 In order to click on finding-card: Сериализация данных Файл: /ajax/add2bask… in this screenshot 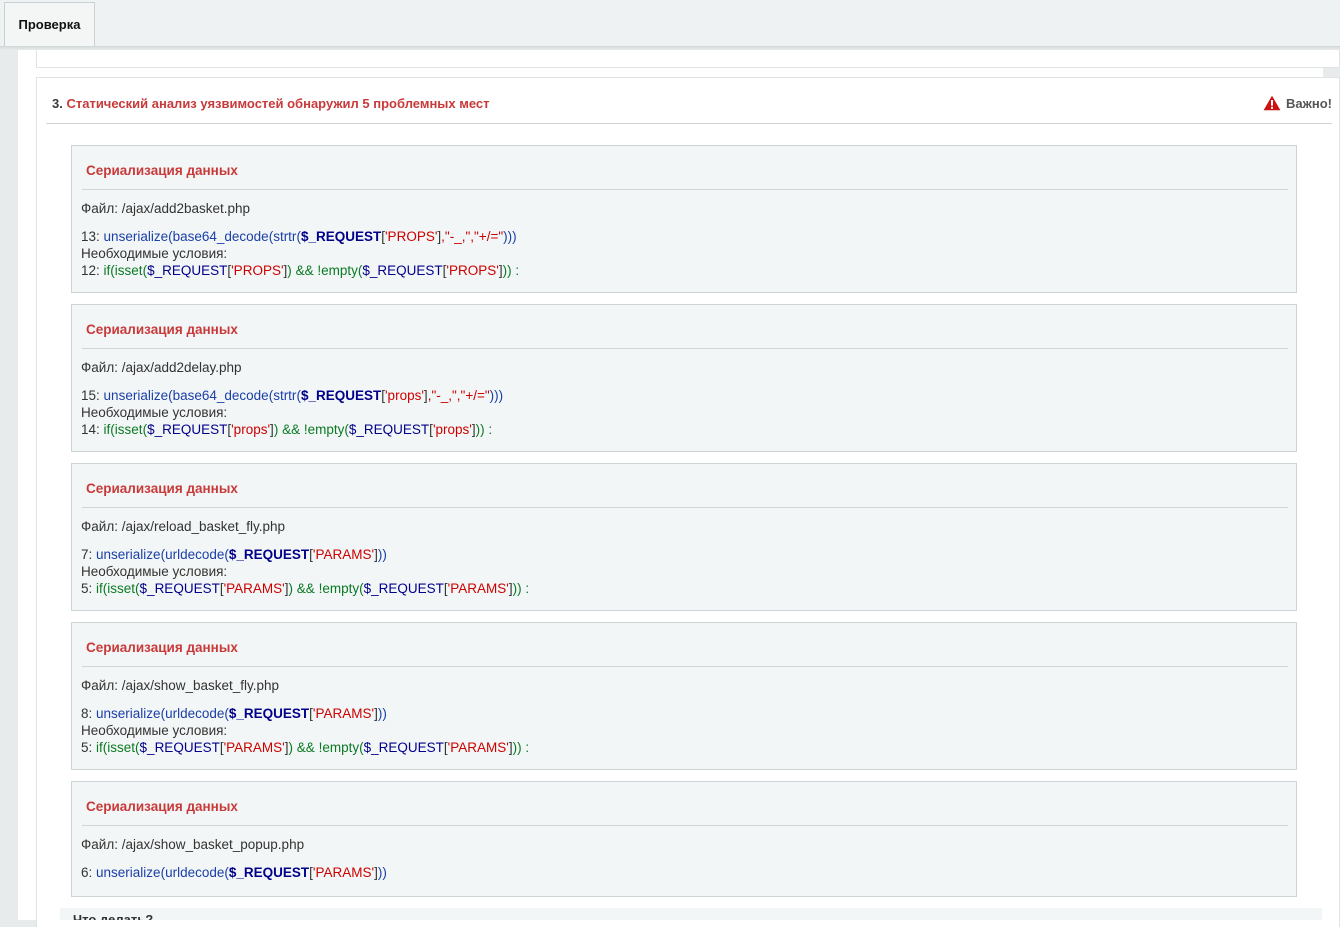, I will do `click(684, 219)`.